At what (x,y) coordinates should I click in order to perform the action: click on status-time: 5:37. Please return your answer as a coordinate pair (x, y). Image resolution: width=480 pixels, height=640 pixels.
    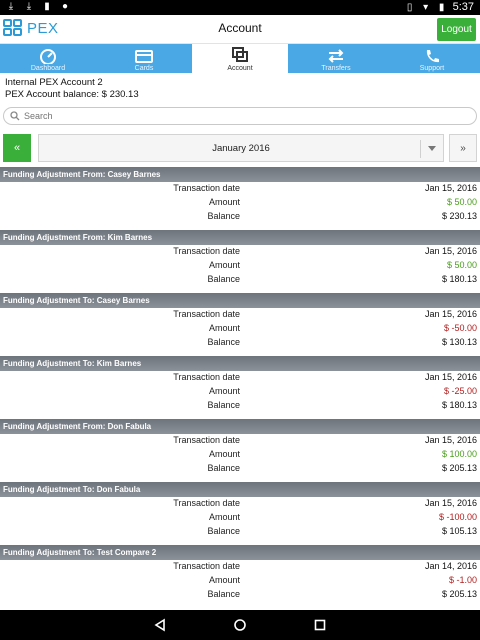
    Looking at the image, I should click on (463, 7).